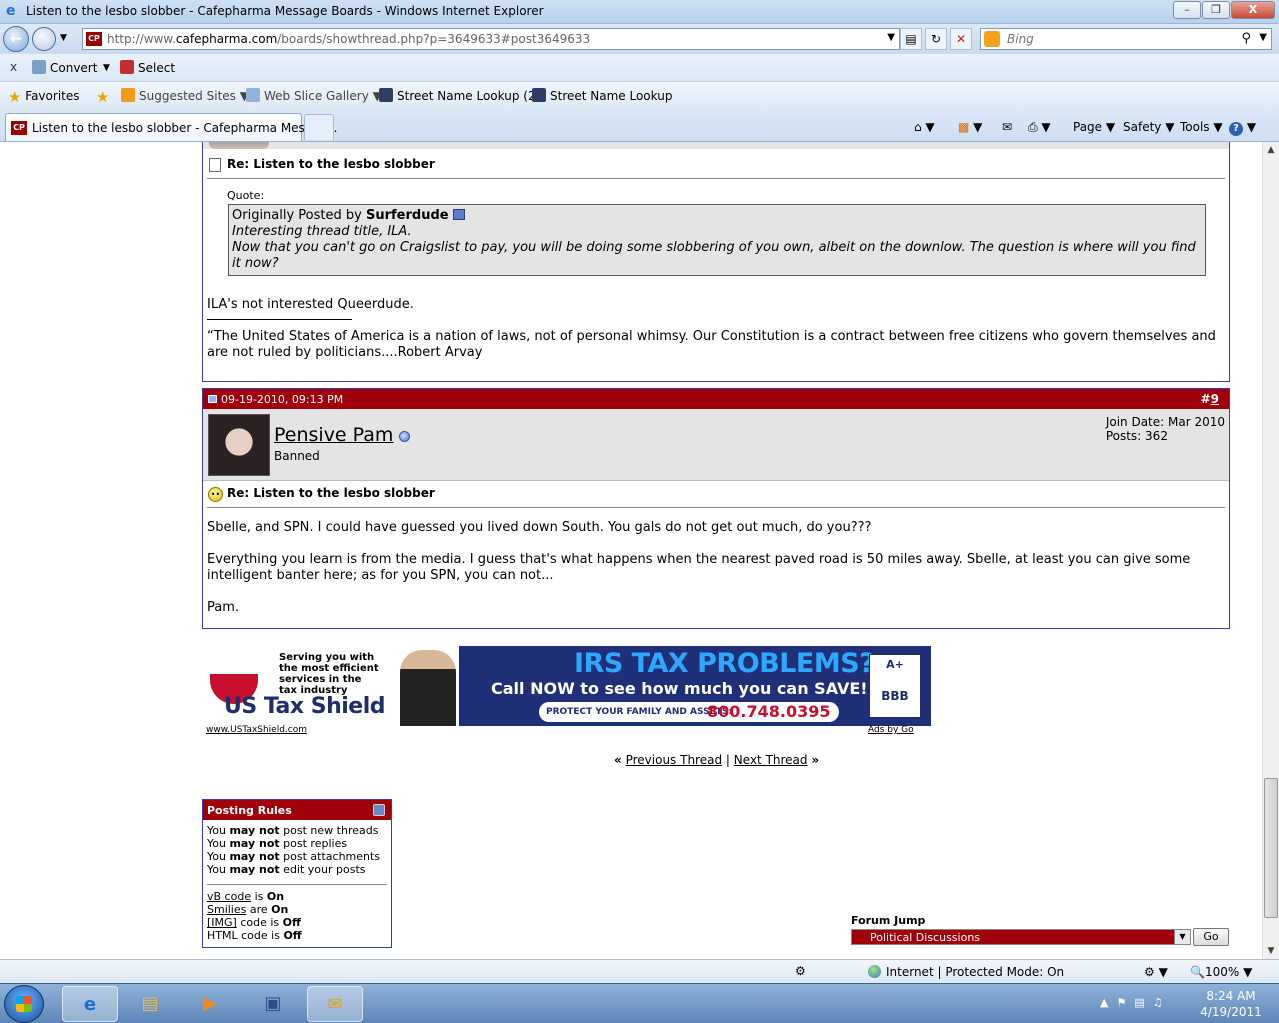 This screenshot has height=1023, width=1279. I want to click on post-number: #9, so click(1209, 399).